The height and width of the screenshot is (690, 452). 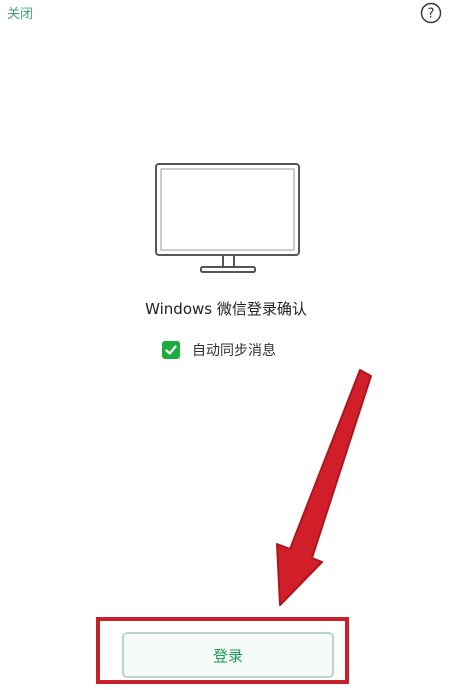 What do you see at coordinates (227, 218) in the screenshot?
I see `monitor-icon` at bounding box center [227, 218].